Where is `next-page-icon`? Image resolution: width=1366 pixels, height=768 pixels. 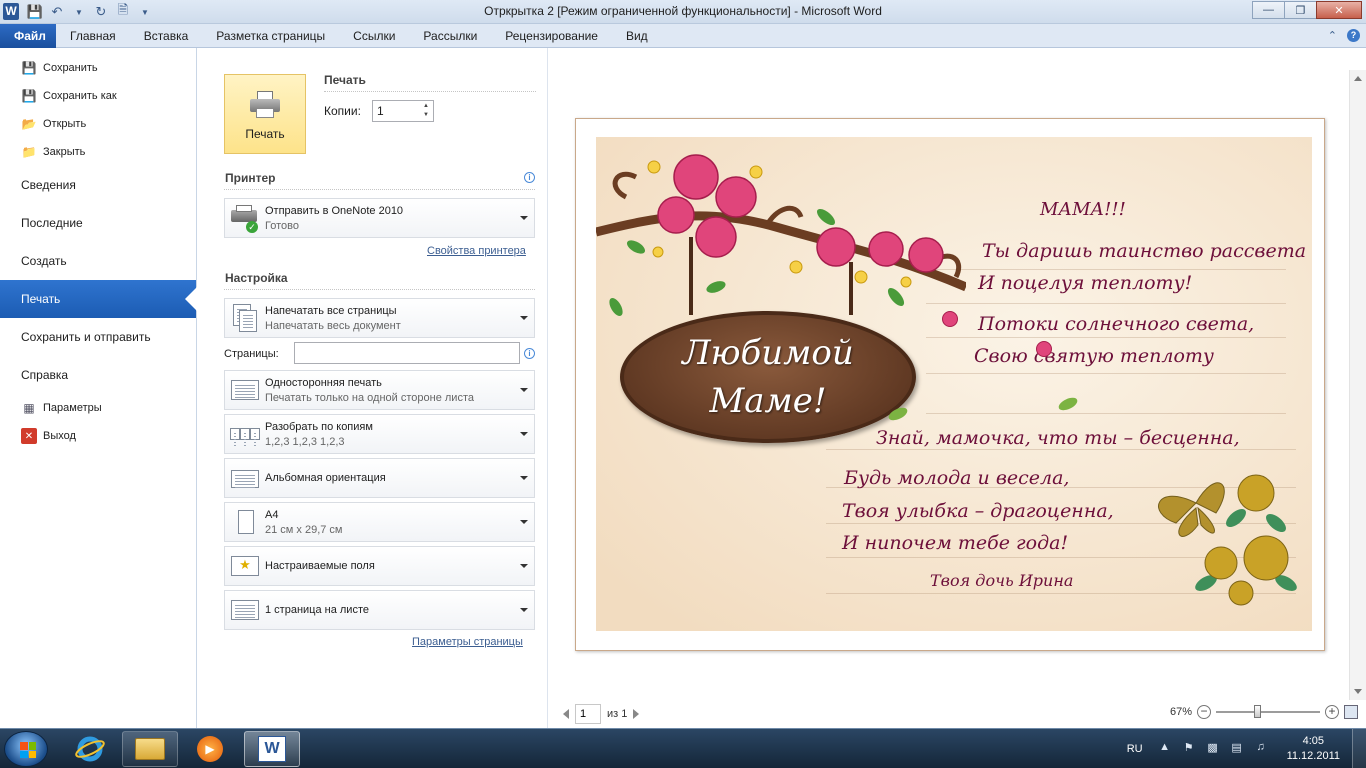 next-page-icon is located at coordinates (636, 714).